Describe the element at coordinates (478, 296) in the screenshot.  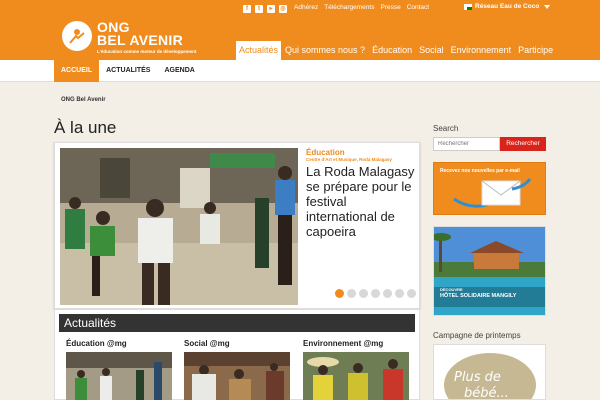
I see `hotel-caption: HÔTEL SOLIDAIRE MANGILY` at that location.